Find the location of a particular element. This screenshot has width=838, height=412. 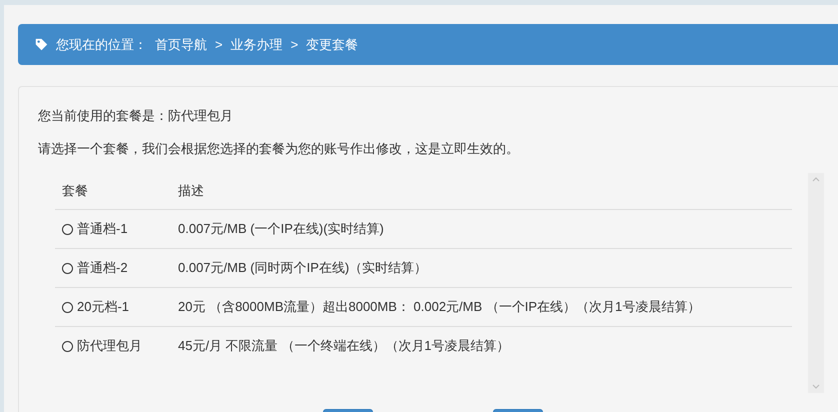

breadcrumb-link: 业务办理 is located at coordinates (256, 45).